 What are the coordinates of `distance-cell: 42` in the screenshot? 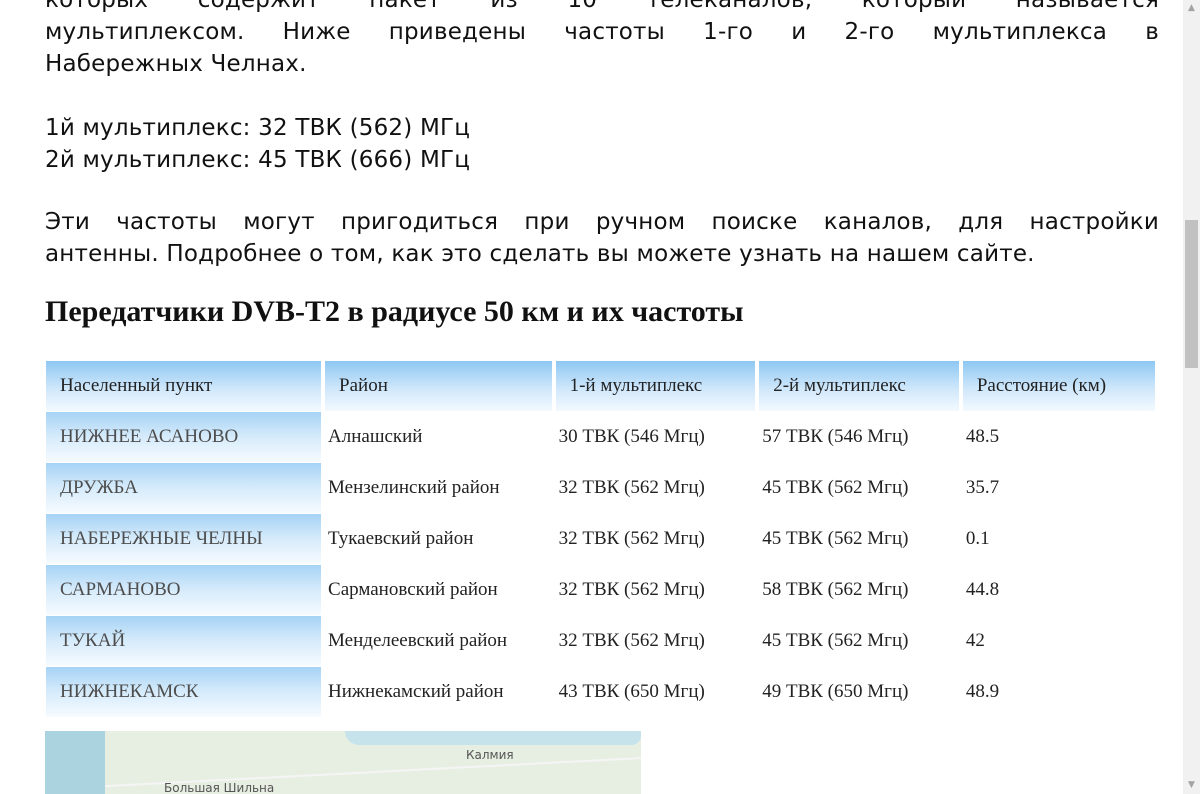 It's located at (975, 640).